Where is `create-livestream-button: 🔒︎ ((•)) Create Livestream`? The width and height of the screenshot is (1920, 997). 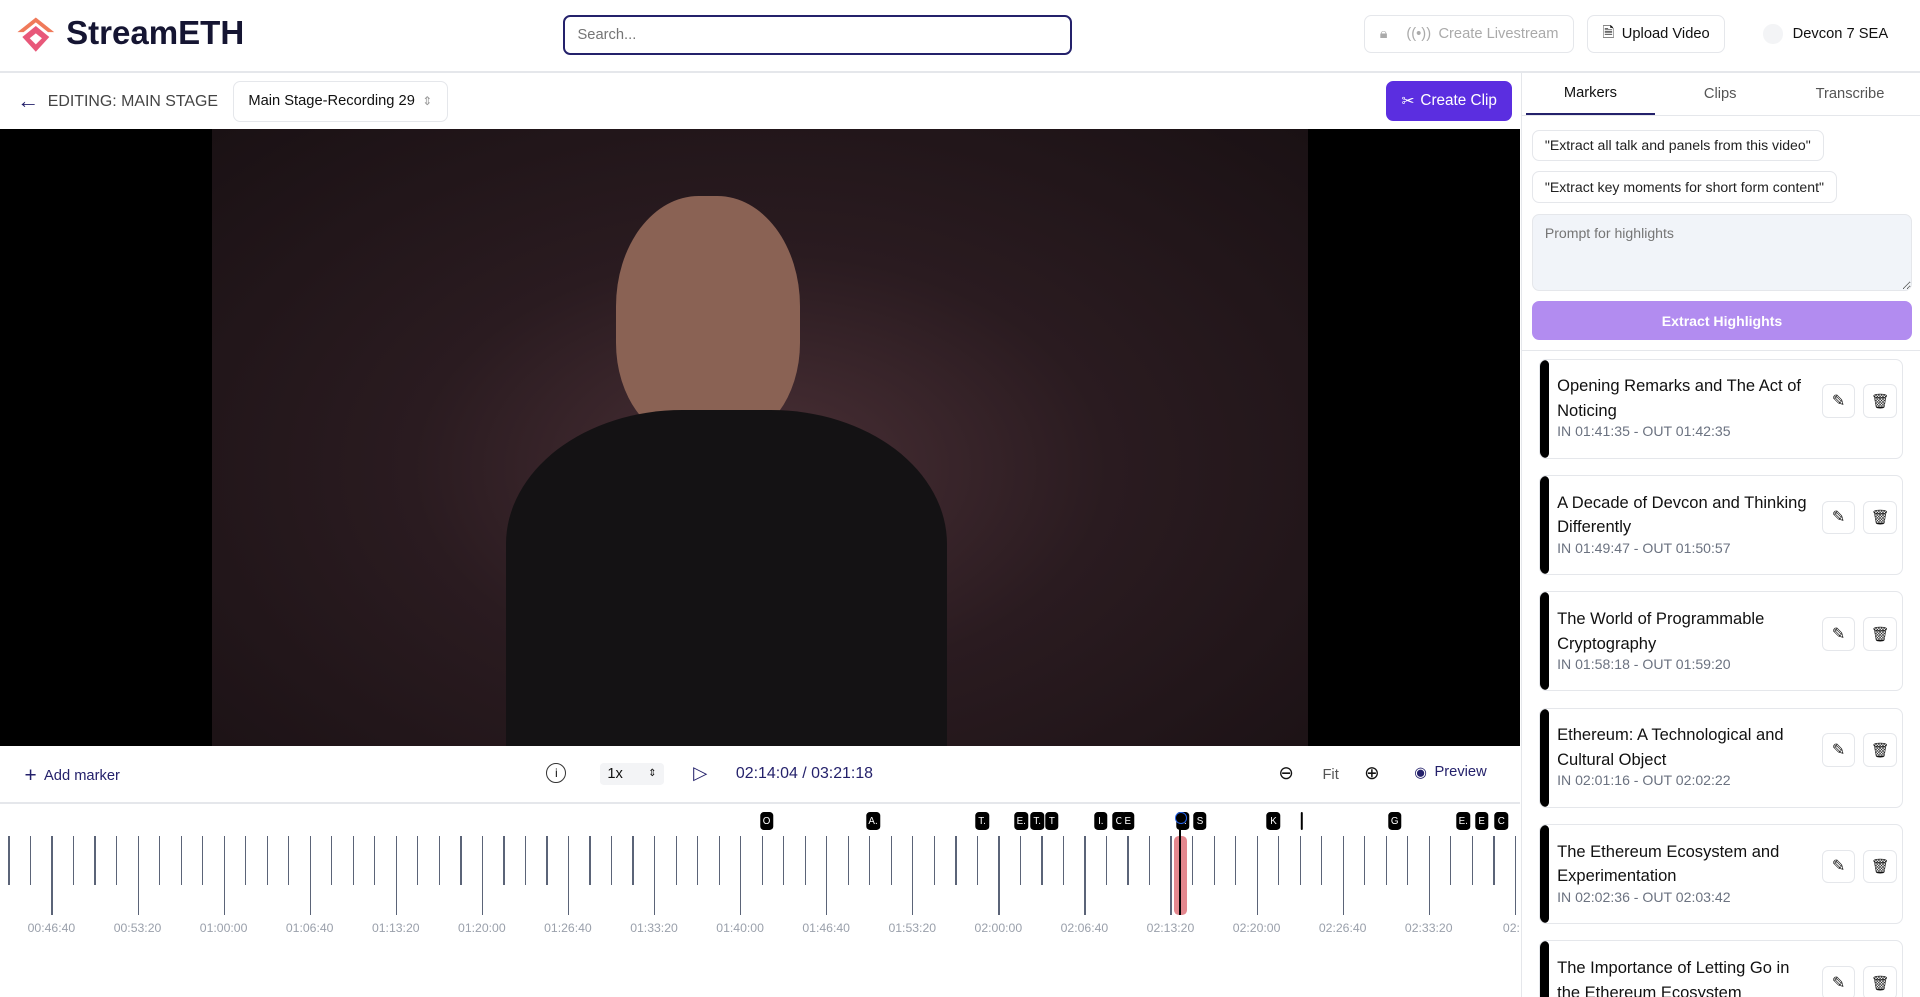 create-livestream-button: 🔒︎ ((•)) Create Livestream is located at coordinates (1469, 34).